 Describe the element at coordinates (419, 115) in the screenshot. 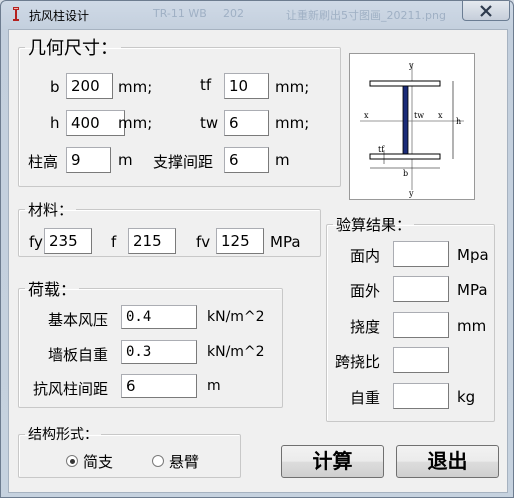

I see `tw-diagram-label: tw` at that location.